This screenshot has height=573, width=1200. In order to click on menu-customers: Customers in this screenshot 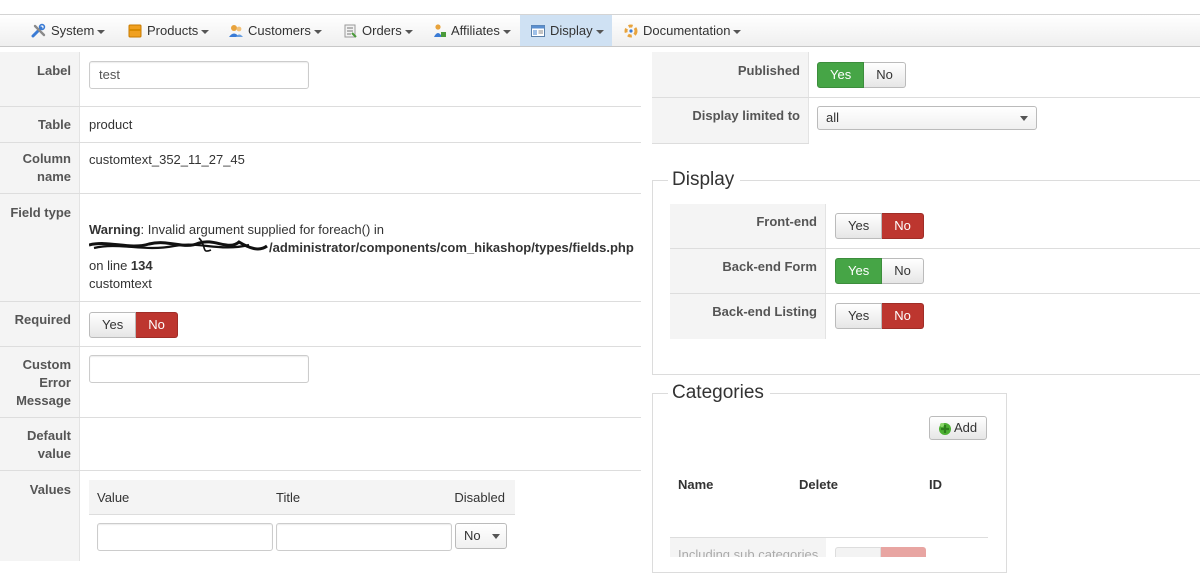, I will do `click(275, 30)`.